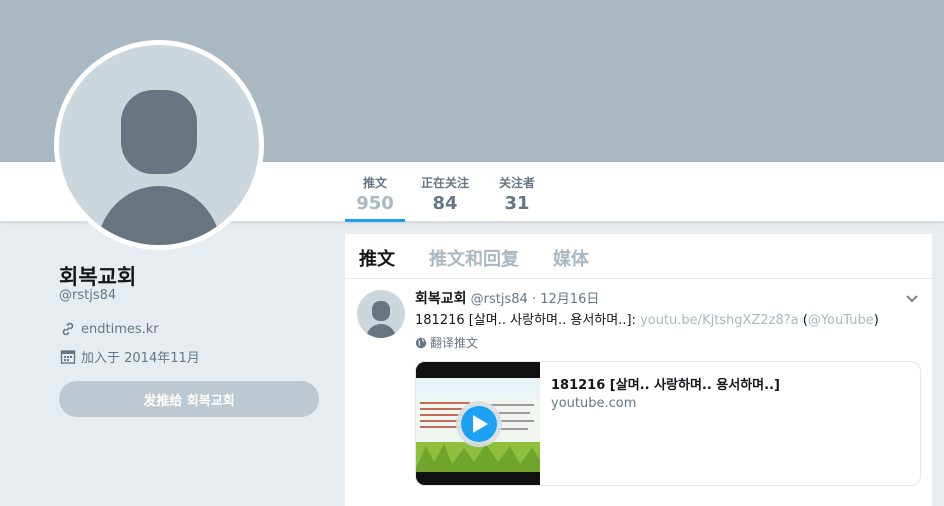 The height and width of the screenshot is (506, 944). What do you see at coordinates (68, 357) in the screenshot?
I see `calendar-icon` at bounding box center [68, 357].